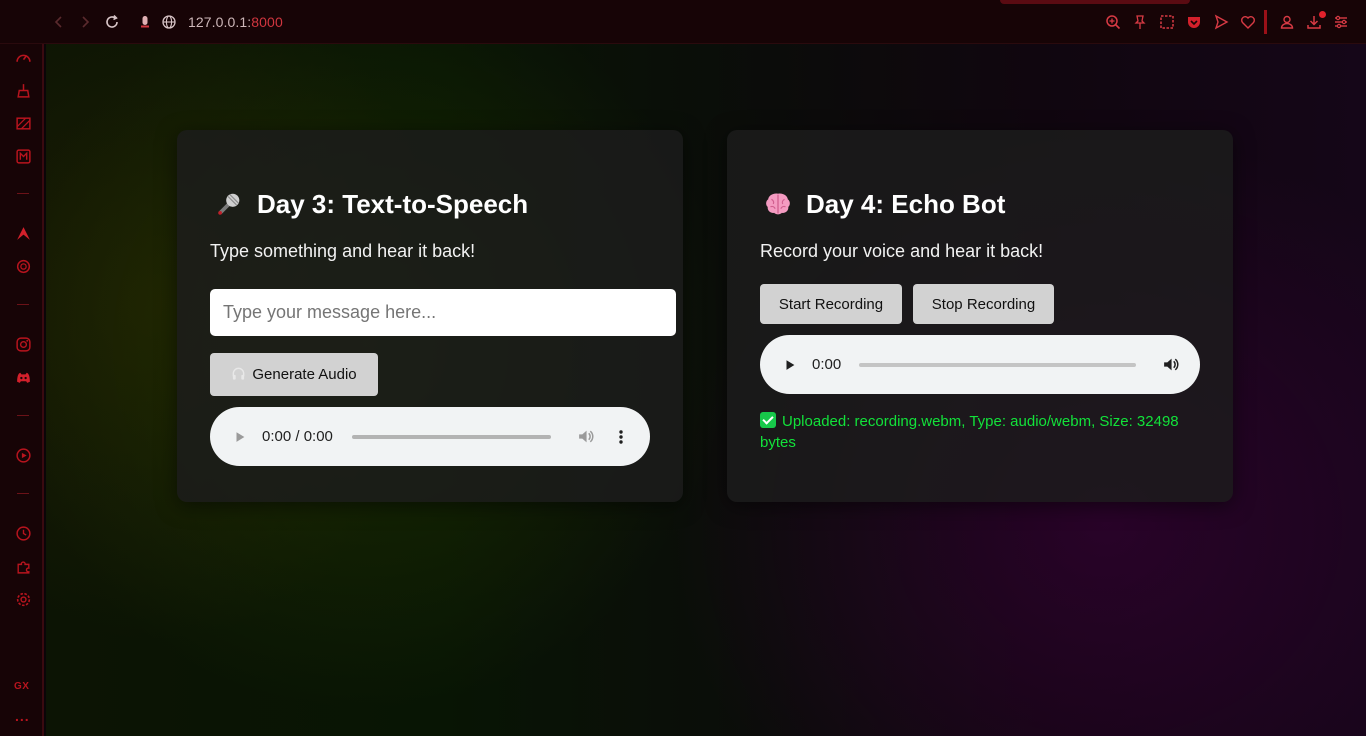 This screenshot has width=1366, height=736. I want to click on sidebar-item-settings, so click(23, 599).